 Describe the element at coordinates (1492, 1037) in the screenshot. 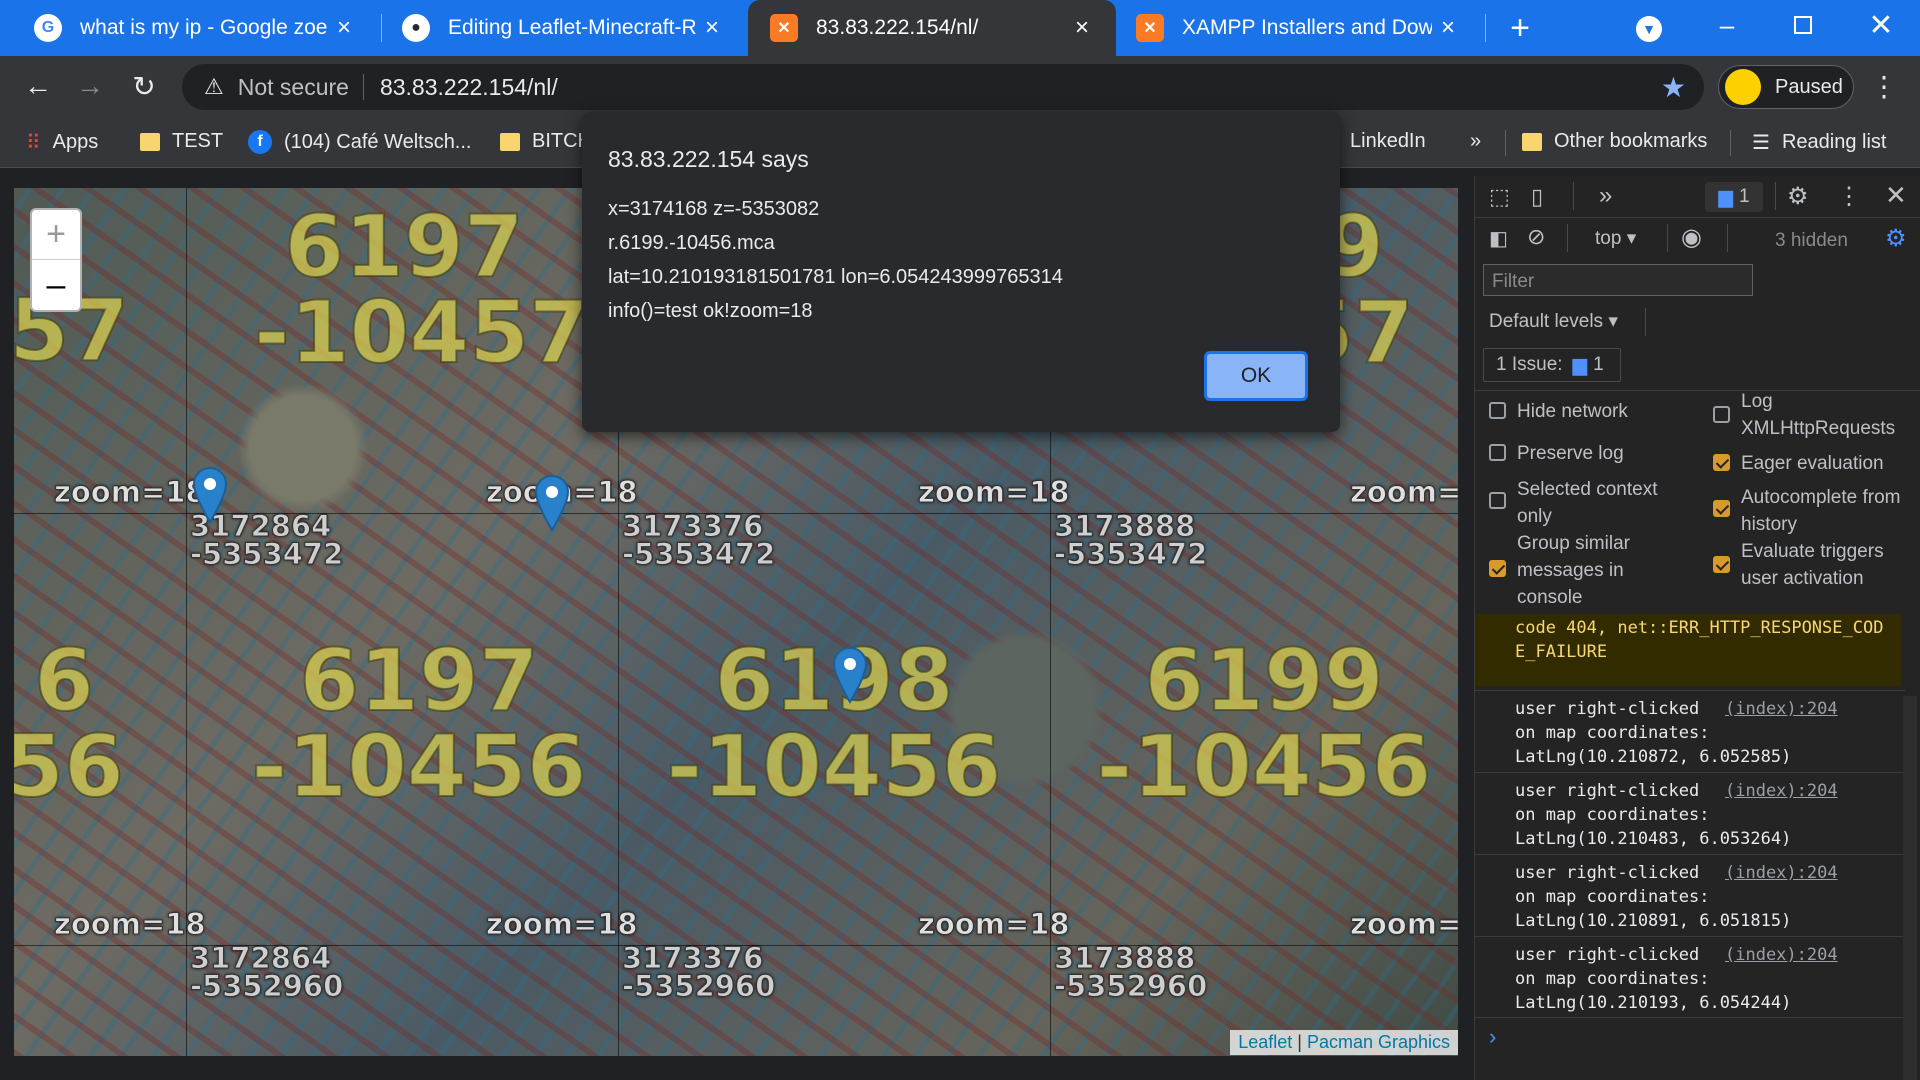

I see `console-prompt: ›` at that location.